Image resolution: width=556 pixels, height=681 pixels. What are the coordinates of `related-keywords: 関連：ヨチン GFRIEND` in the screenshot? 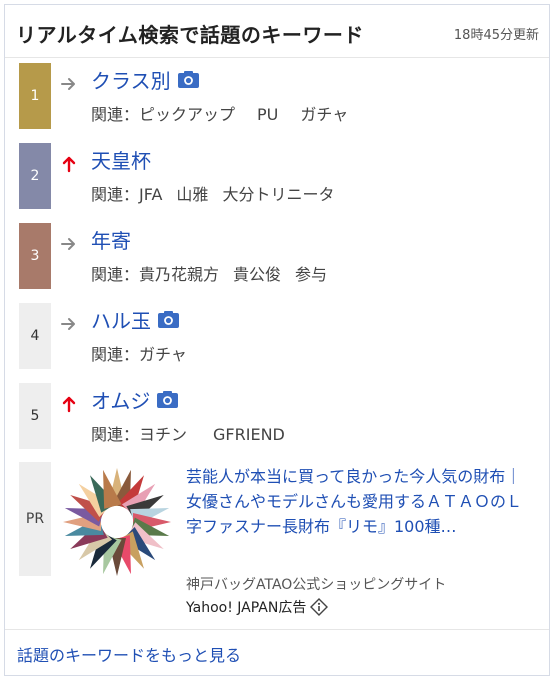 It's located at (188, 433).